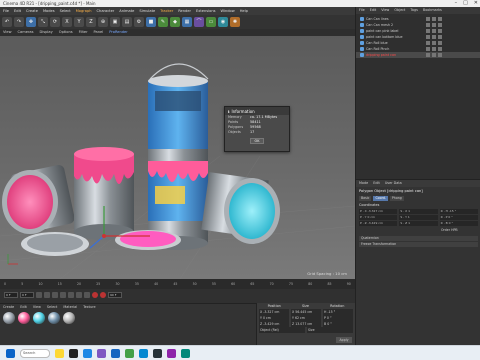 The image size is (480, 360). I want to click on menu-window: Window, so click(228, 11).